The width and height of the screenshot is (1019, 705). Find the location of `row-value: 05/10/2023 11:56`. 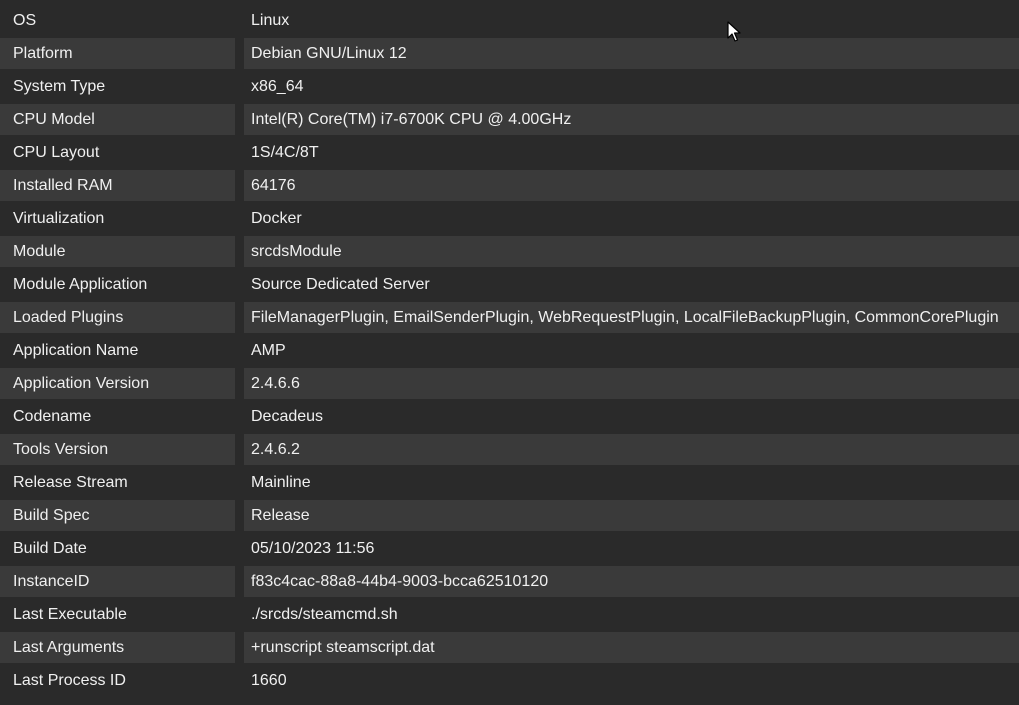

row-value: 05/10/2023 11:56 is located at coordinates (313, 548).